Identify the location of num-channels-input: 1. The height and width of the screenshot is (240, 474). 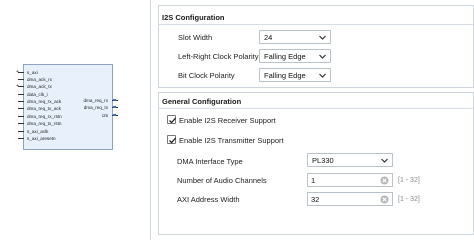
(350, 180).